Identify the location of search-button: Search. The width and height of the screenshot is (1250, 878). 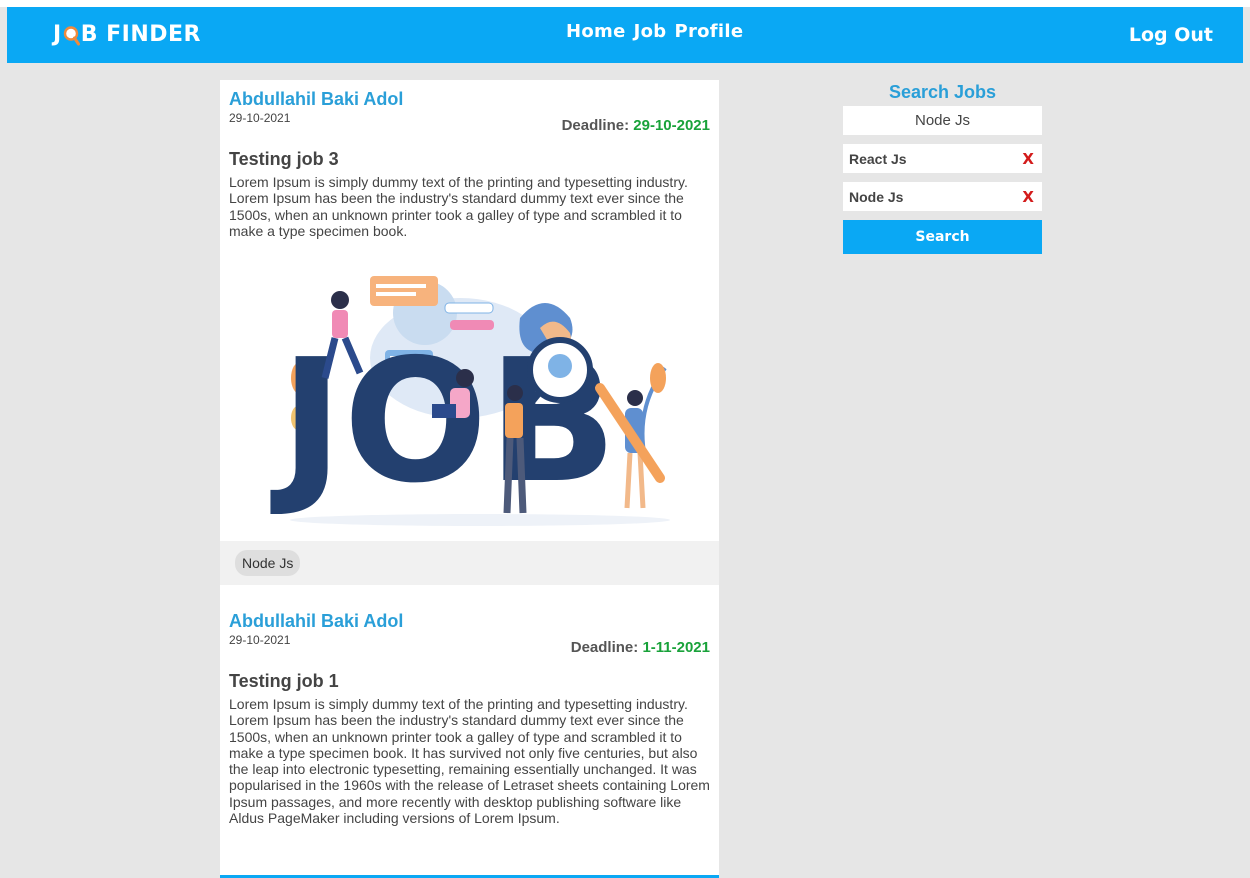
(942, 237).